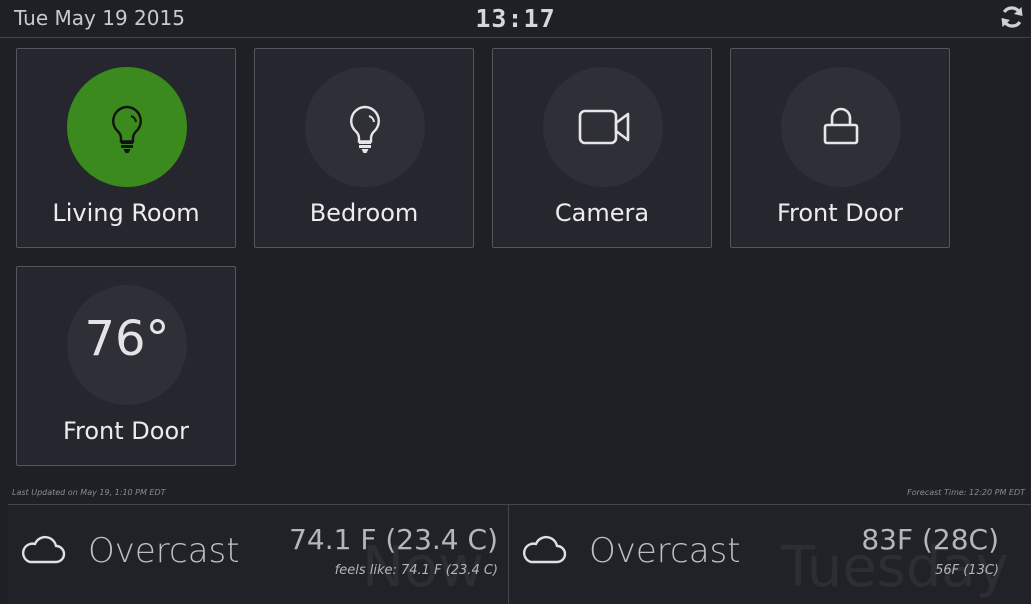 Image resolution: width=1031 pixels, height=604 pixels. Describe the element at coordinates (930, 539) in the screenshot. I see `forecast-high: 83F (28C)` at that location.